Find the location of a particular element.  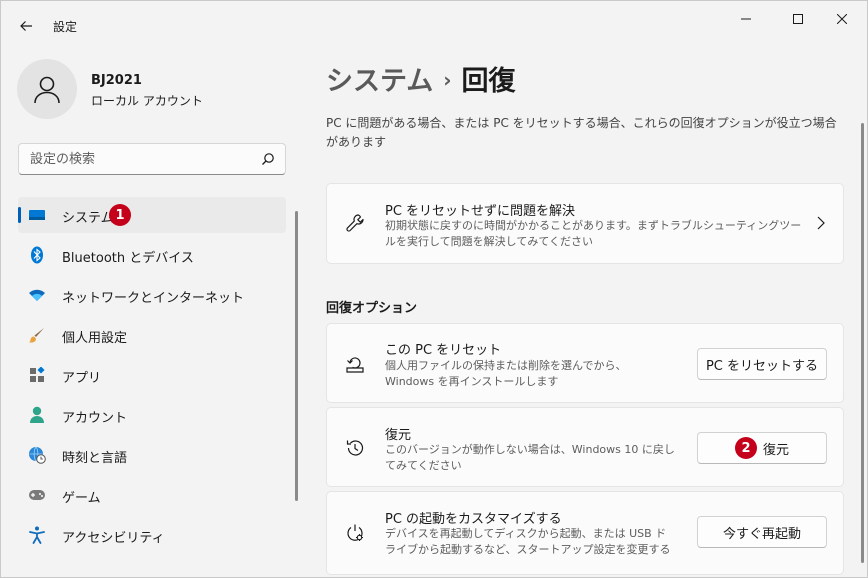

sidebar-item-bluetooth: Bluetooth とデバイス is located at coordinates (152, 255).